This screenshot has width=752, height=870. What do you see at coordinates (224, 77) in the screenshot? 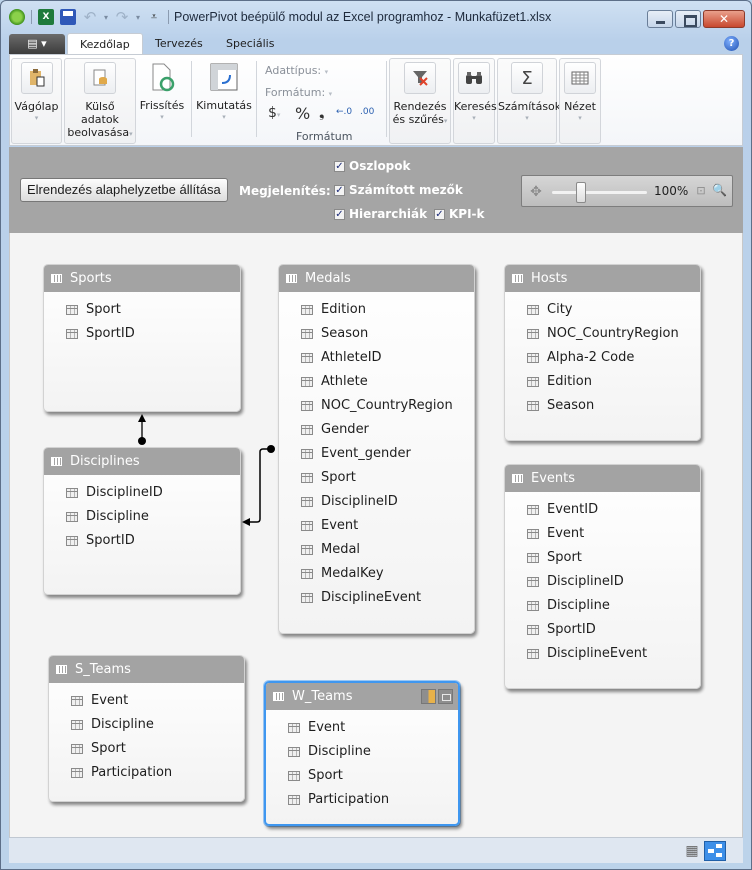
I see `pivot-table-icon` at bounding box center [224, 77].